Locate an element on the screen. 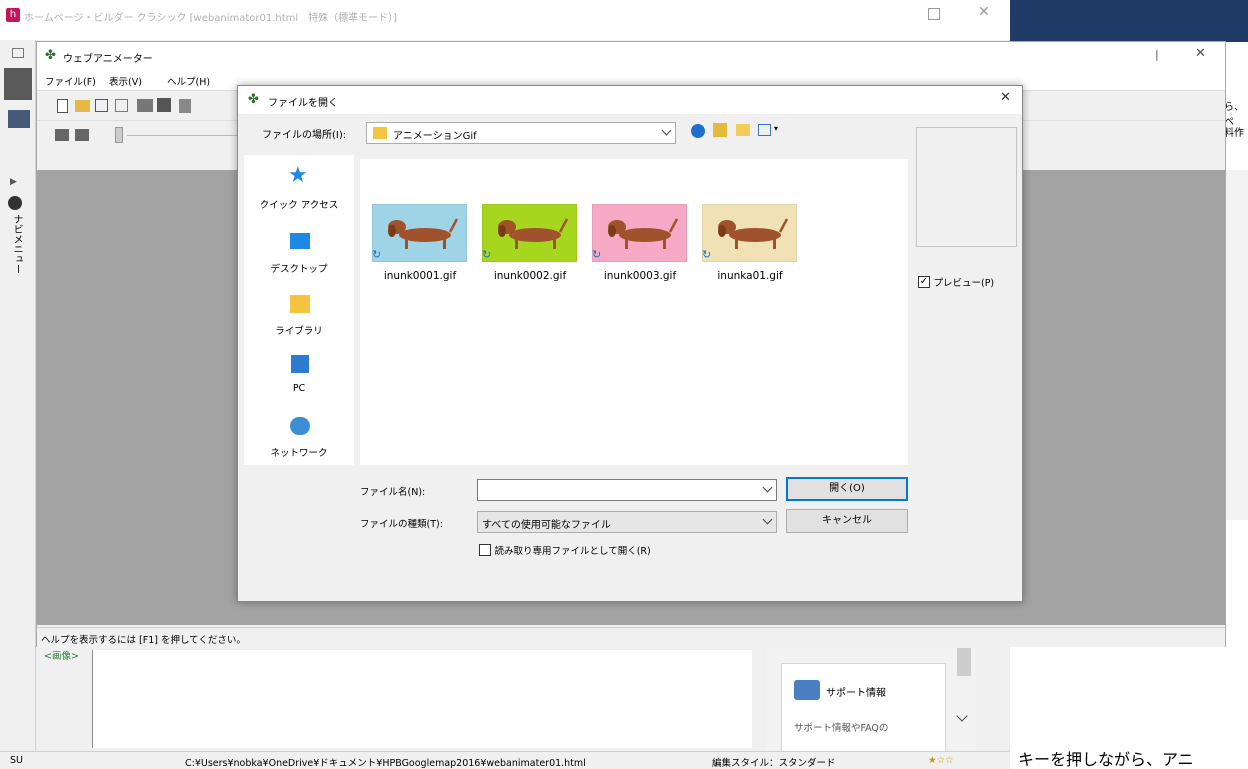 The height and width of the screenshot is (769, 1248). app-logo-icon: h is located at coordinates (13, 15).